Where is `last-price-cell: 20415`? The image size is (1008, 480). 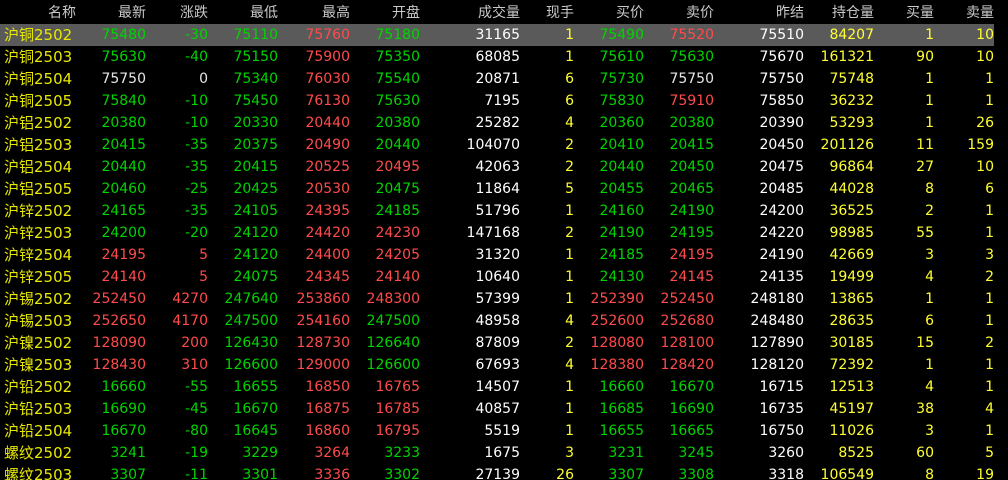 last-price-cell: 20415 is located at coordinates (123, 145).